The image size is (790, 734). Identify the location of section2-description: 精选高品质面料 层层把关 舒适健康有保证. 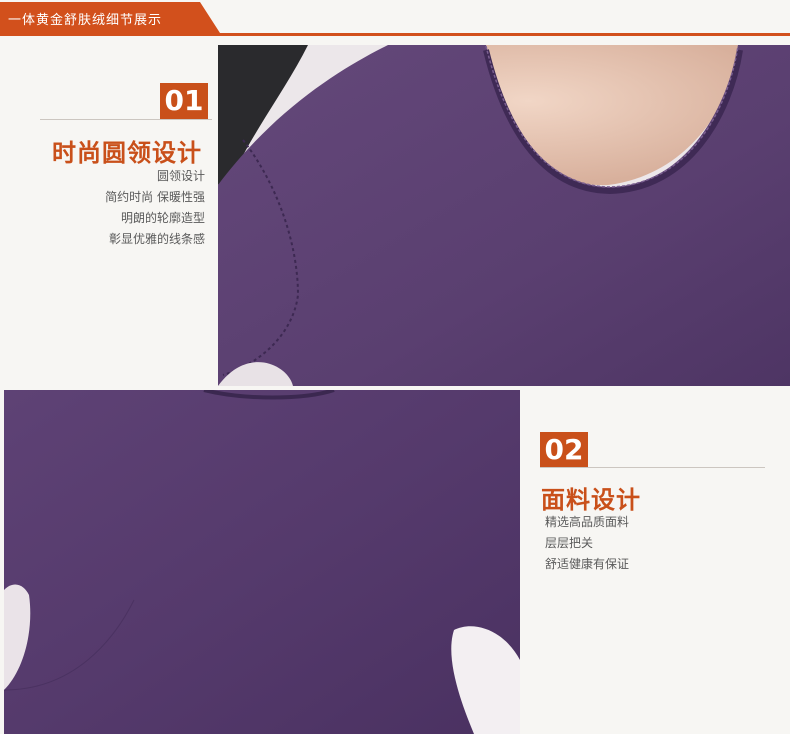
(587, 543).